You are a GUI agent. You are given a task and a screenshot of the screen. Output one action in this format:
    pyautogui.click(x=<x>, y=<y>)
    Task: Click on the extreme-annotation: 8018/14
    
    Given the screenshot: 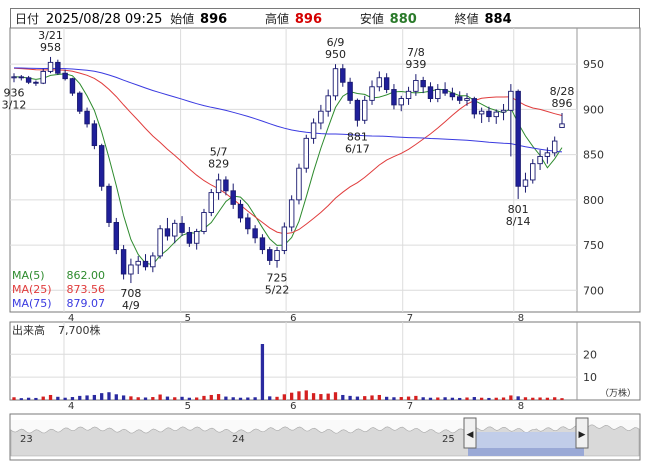 What is the action you would take?
    pyautogui.click(x=518, y=215)
    